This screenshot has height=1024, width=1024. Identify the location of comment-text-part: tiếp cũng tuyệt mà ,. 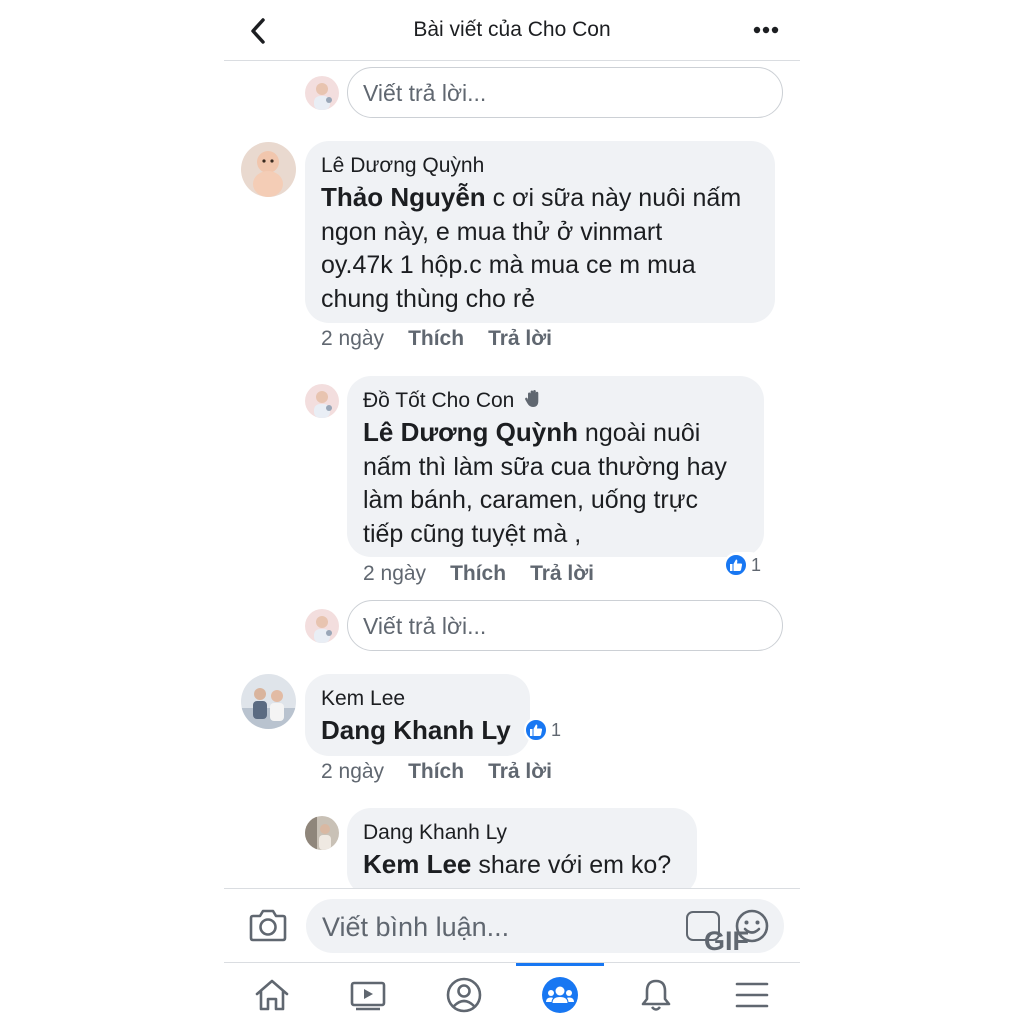
(472, 533).